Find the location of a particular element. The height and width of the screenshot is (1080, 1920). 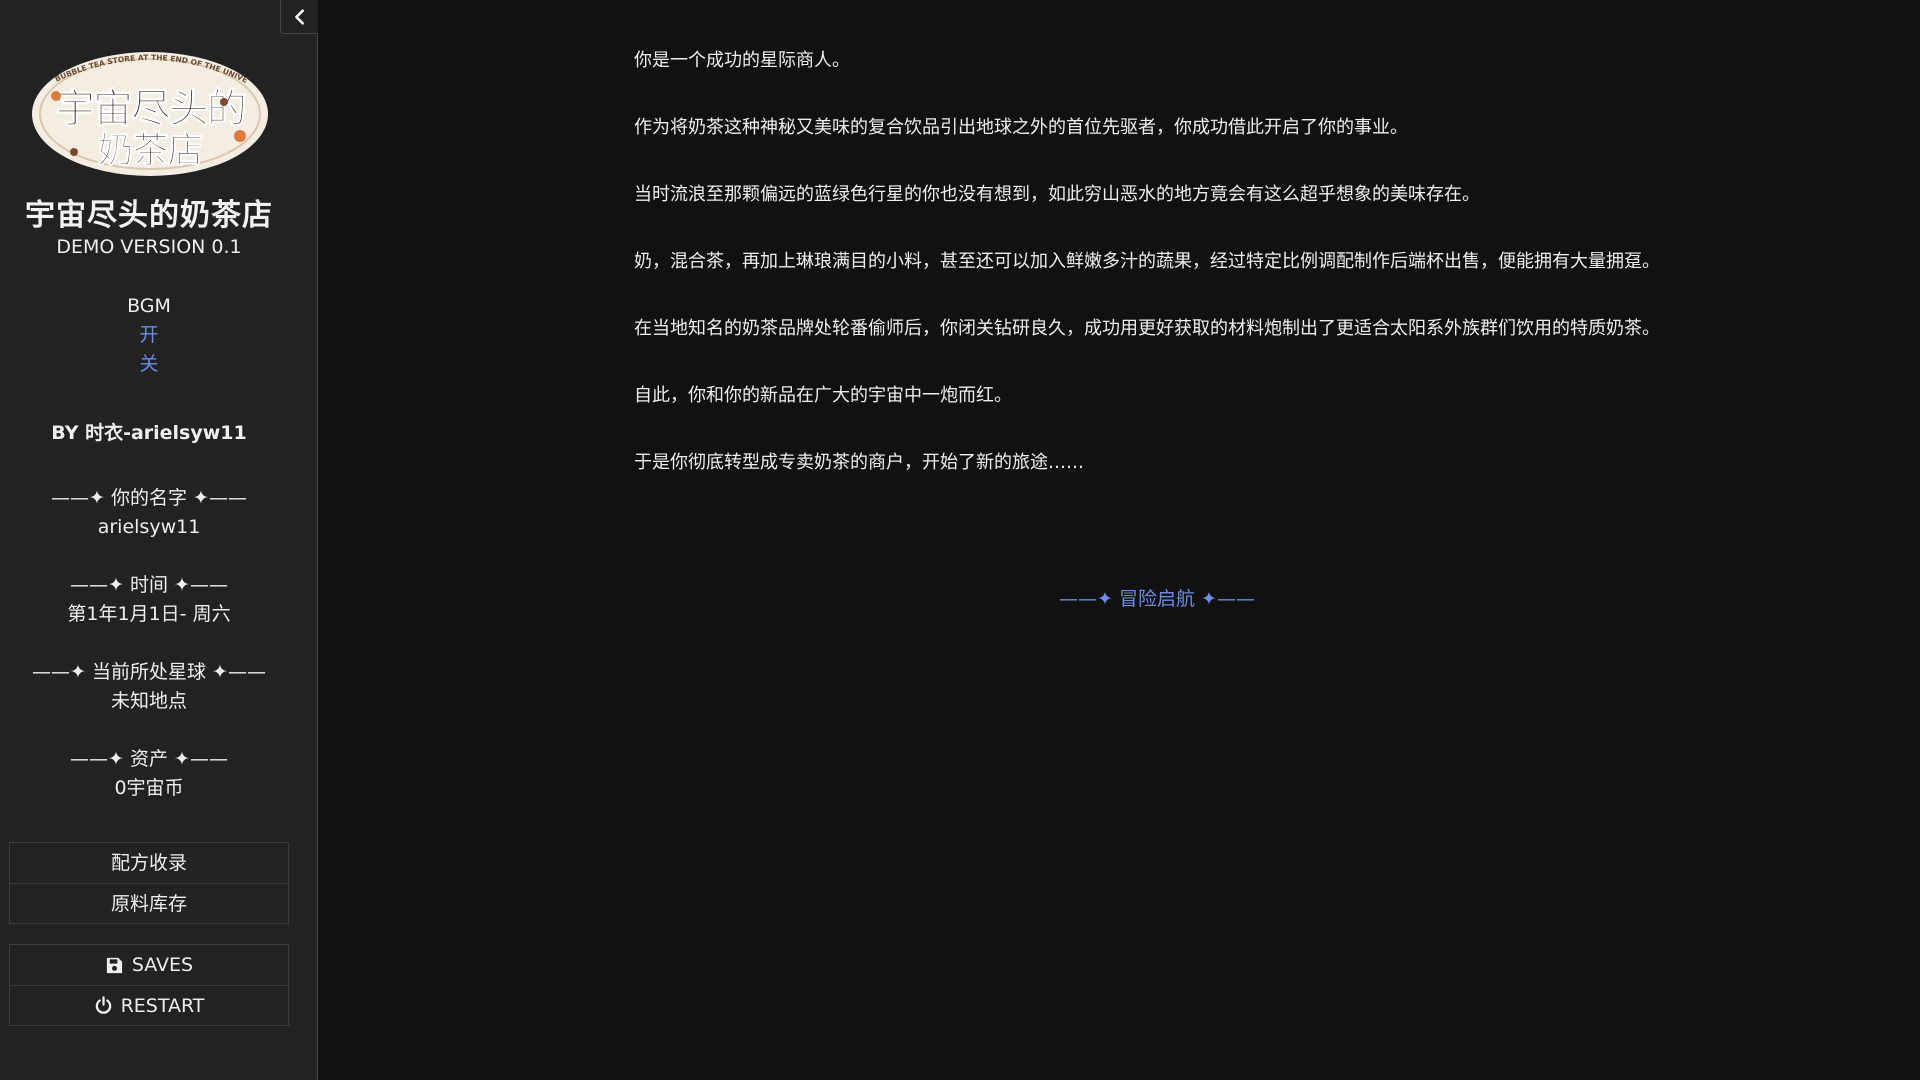

restart-label: RESTART is located at coordinates (162, 1005).